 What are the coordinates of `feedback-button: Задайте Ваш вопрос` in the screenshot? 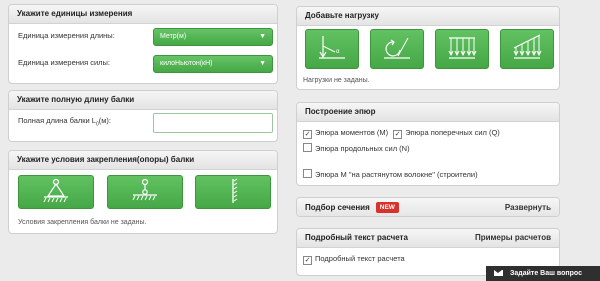 It's located at (543, 273).